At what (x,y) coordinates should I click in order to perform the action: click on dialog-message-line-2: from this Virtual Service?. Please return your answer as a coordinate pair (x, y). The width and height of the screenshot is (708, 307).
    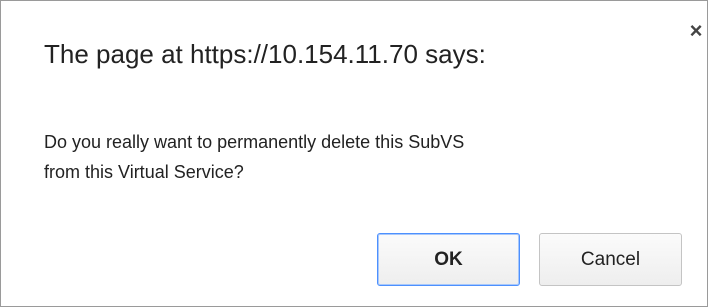
    Looking at the image, I should click on (144, 172).